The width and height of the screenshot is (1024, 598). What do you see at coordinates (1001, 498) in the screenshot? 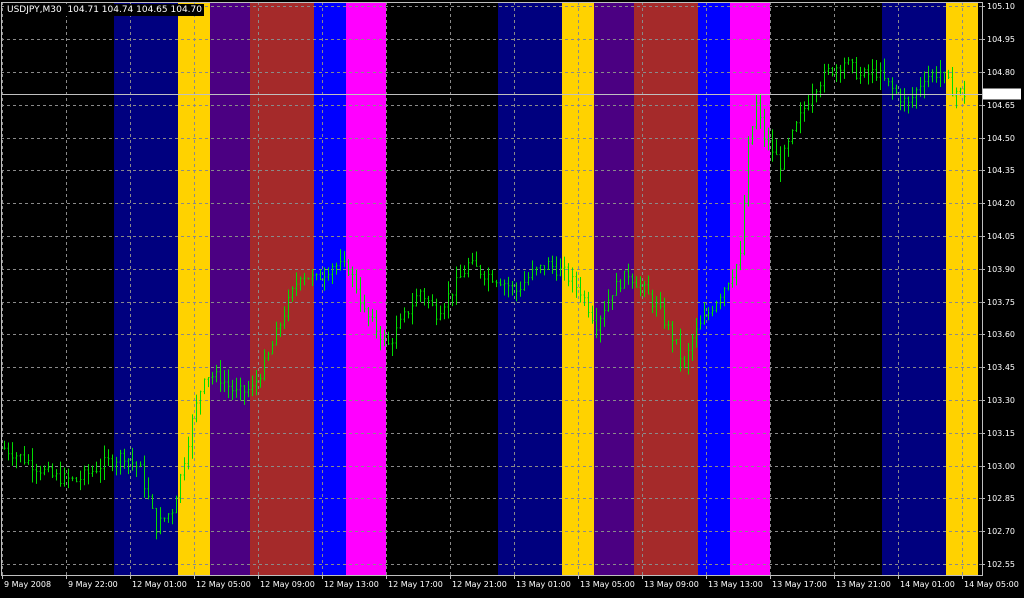
I see `price-tick-label: 102.85` at bounding box center [1001, 498].